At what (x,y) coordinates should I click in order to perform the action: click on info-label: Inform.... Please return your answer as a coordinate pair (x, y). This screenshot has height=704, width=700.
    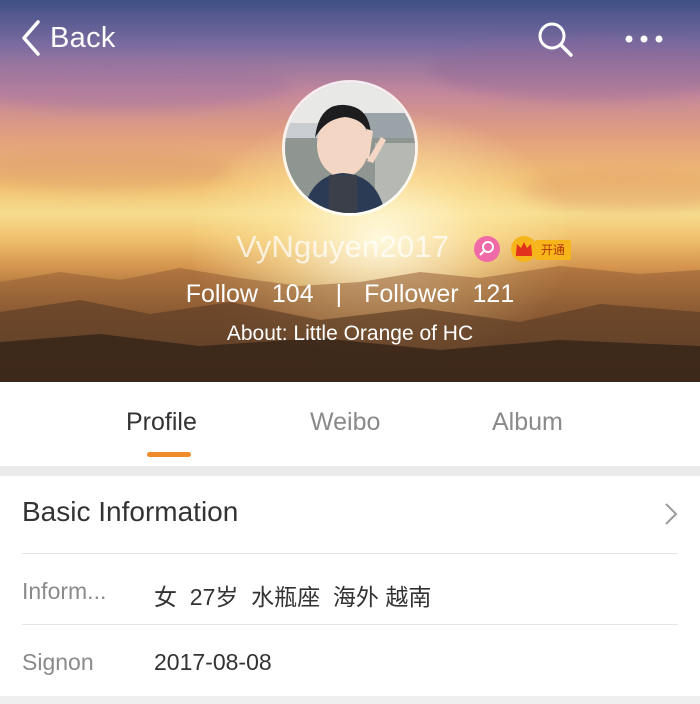
    Looking at the image, I should click on (64, 591).